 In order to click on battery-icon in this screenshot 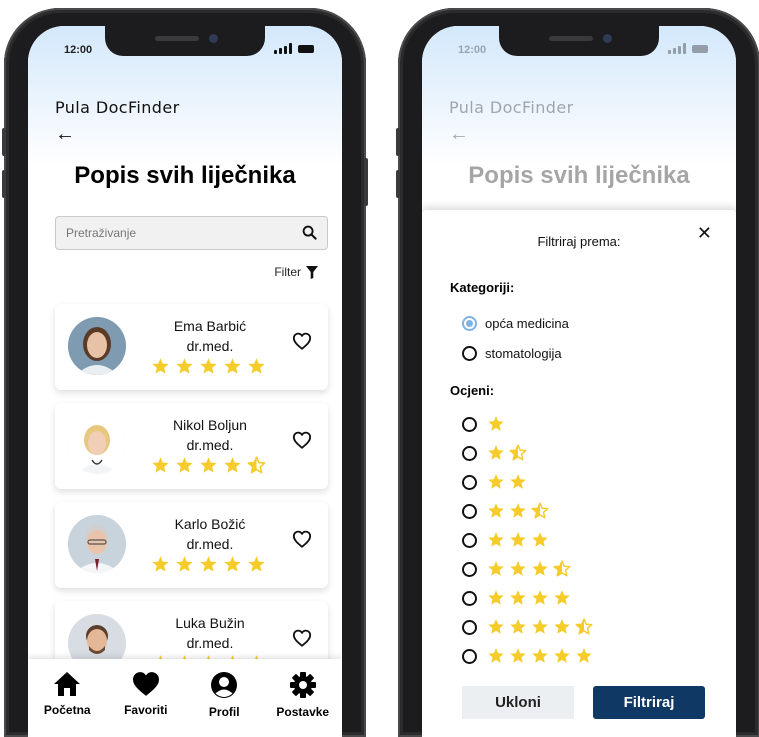, I will do `click(700, 49)`.